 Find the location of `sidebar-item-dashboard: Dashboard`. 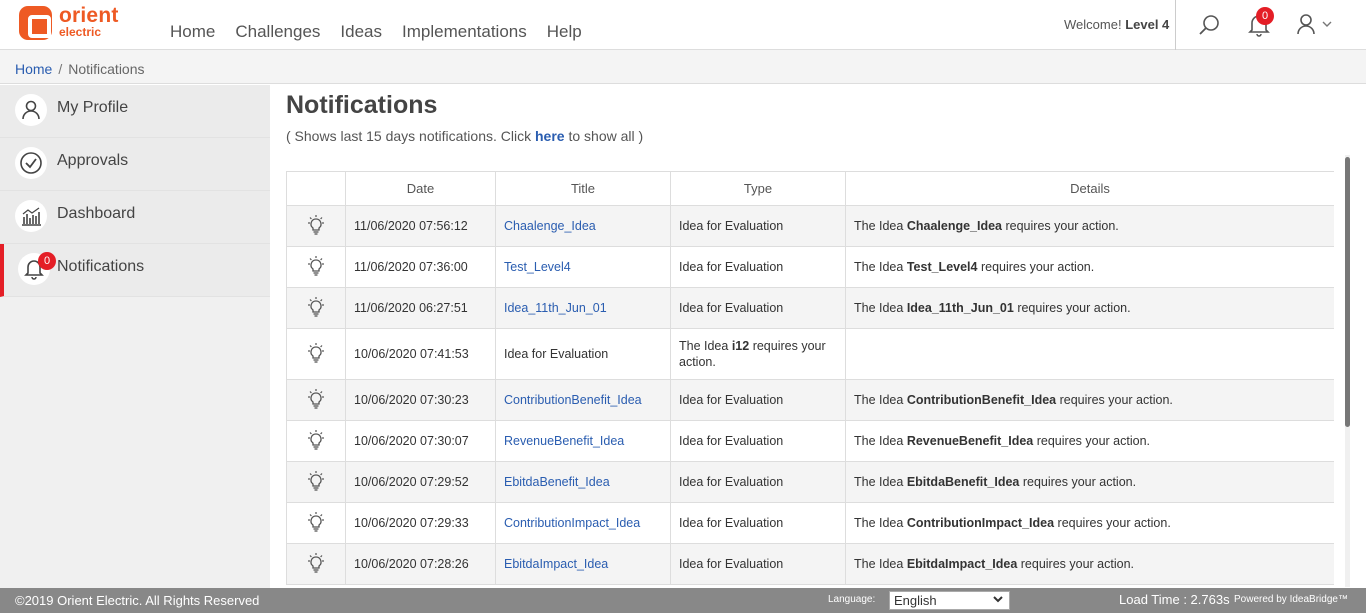

sidebar-item-dashboard: Dashboard is located at coordinates (135, 217).